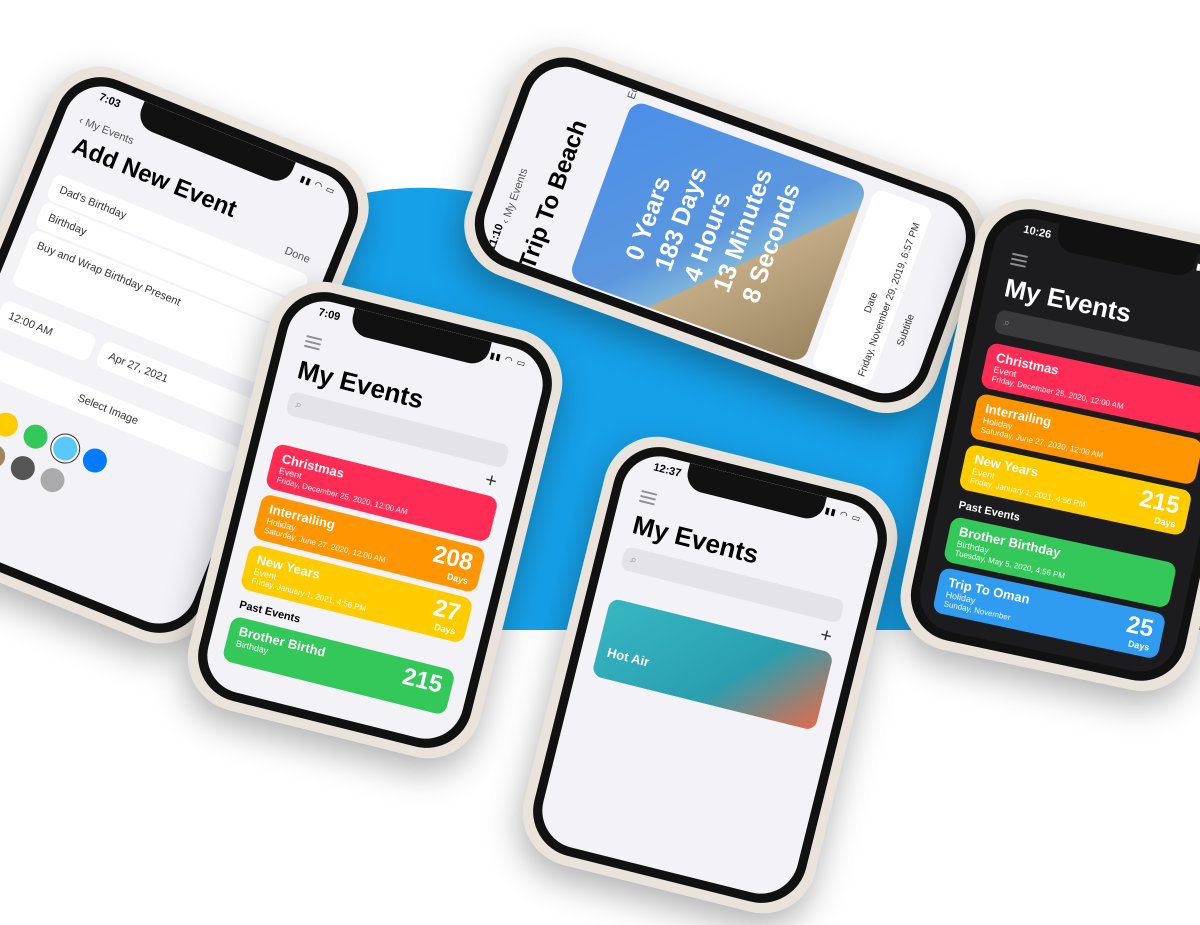 The image size is (1200, 925). What do you see at coordinates (516, 193) in the screenshot?
I see `back-label: My Events` at bounding box center [516, 193].